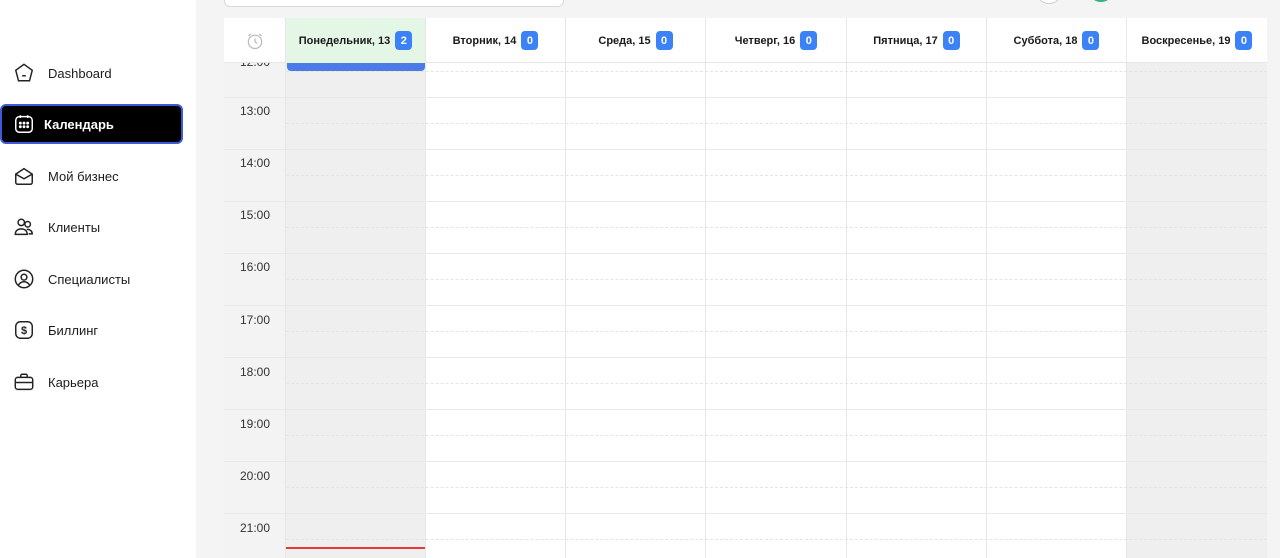 The width and height of the screenshot is (1280, 558). Describe the element at coordinates (905, 40) in the screenshot. I see `day-label: Пятница, 17` at that location.